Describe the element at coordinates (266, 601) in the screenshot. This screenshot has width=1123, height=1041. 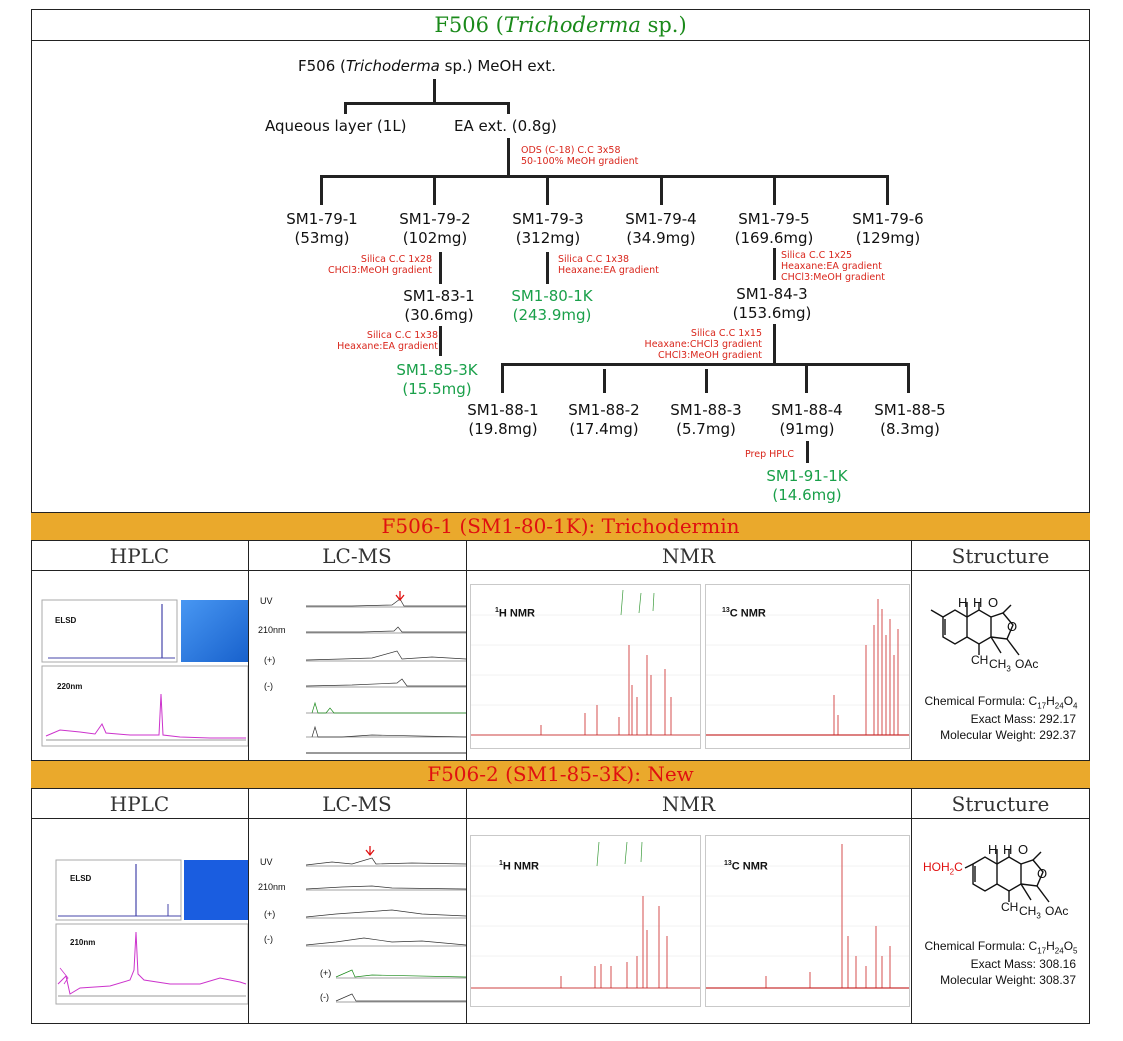
I see `compound1-lcms-uv: UV` at that location.